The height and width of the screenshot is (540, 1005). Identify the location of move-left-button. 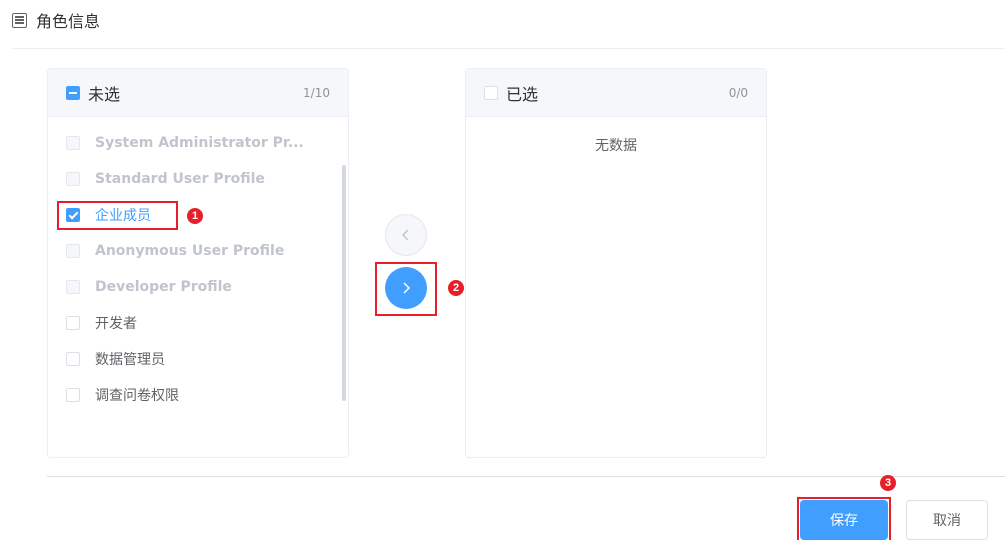
(406, 235).